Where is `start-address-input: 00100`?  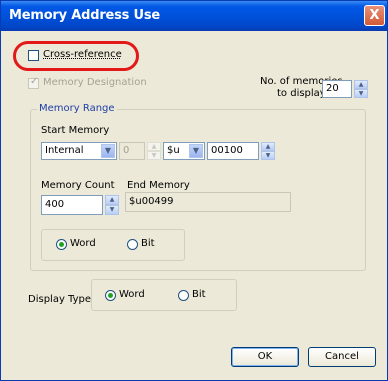 start-address-input: 00100 is located at coordinates (233, 151).